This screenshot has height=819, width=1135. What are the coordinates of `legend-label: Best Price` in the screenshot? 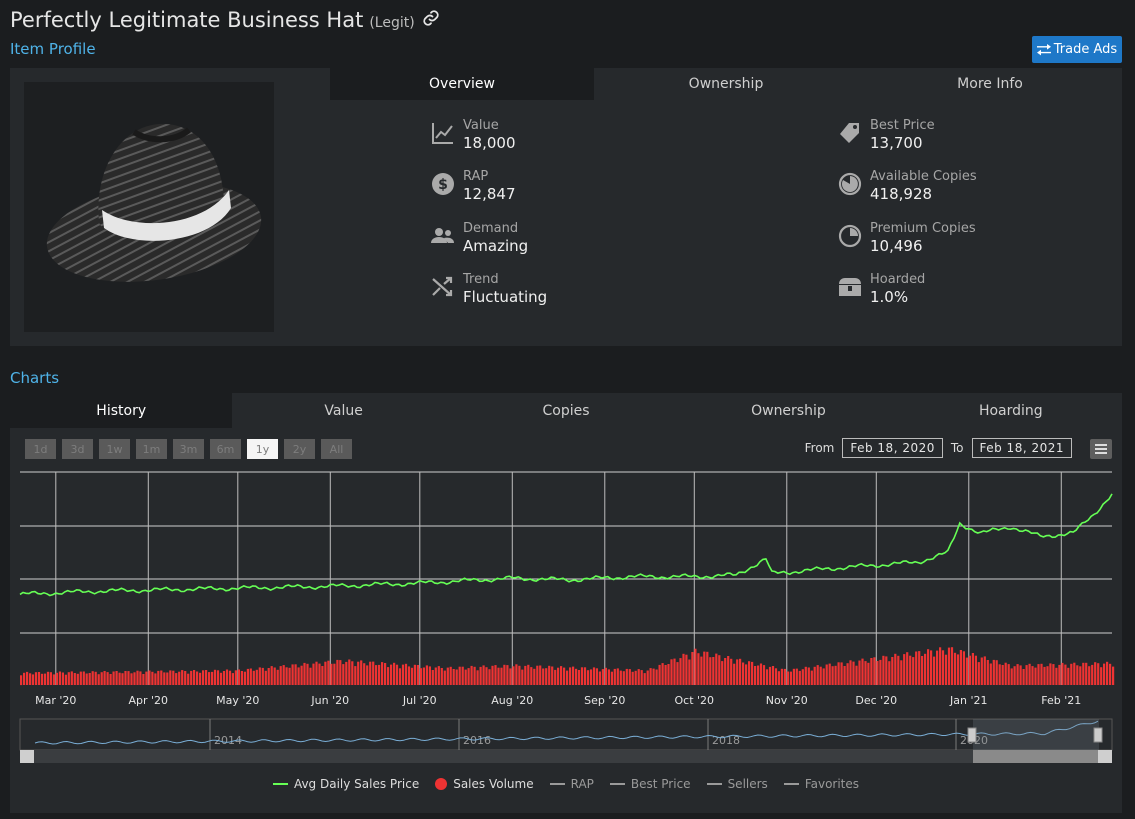 It's located at (660, 784).